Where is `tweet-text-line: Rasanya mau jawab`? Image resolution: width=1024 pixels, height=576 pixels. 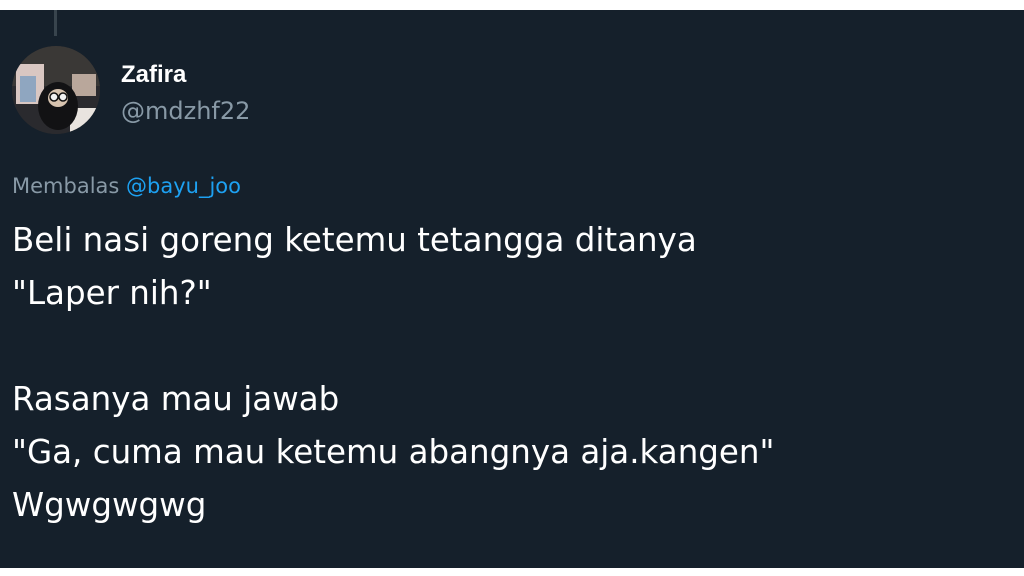 tweet-text-line: Rasanya mau jawab is located at coordinates (176, 399).